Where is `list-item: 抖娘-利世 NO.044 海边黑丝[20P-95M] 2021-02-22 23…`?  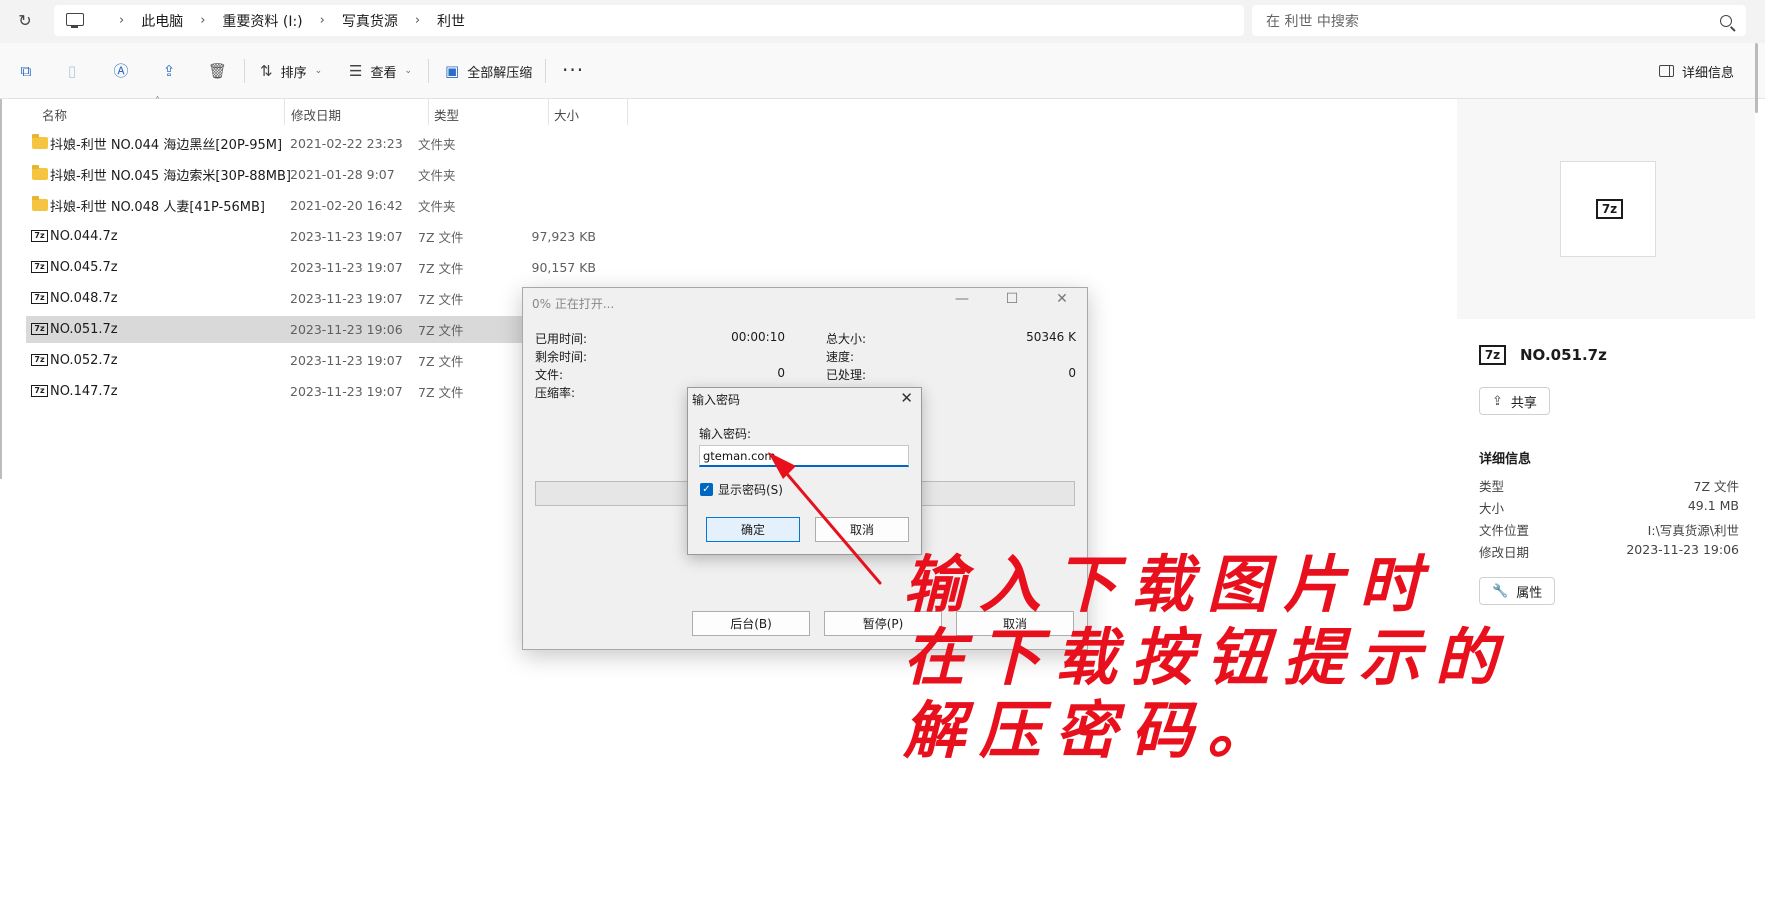
list-item: 抖娘-利世 NO.044 海边黑丝[20P-95M] 2021-02-22 23… is located at coordinates (275, 143).